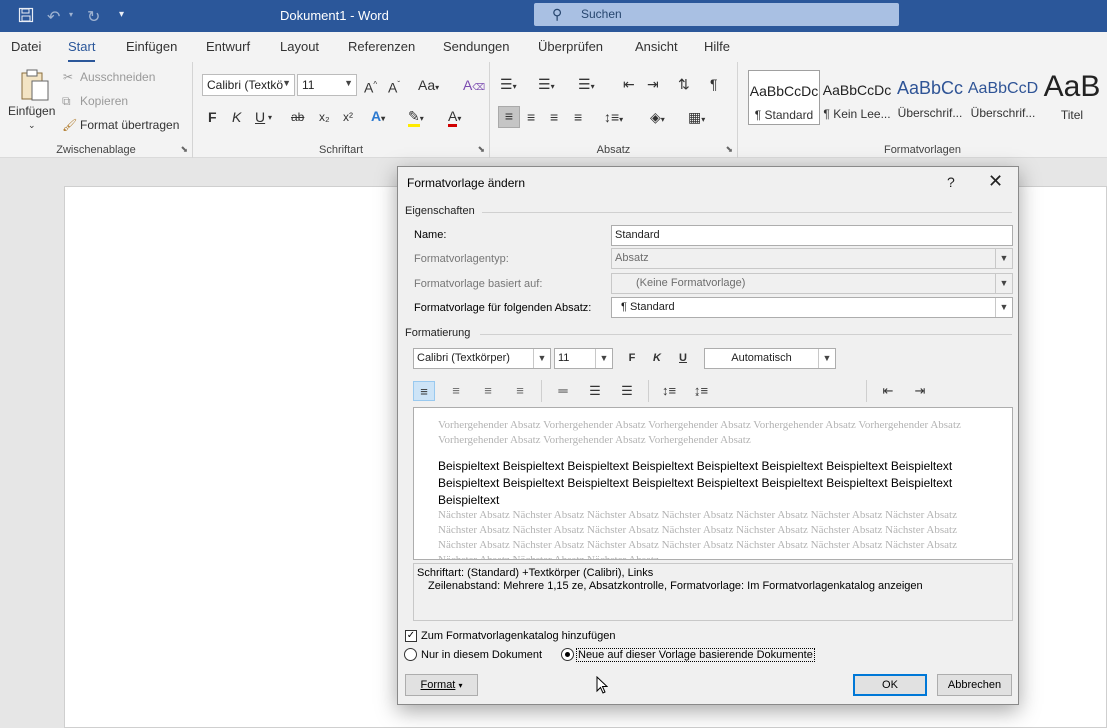 The height and width of the screenshot is (728, 1107). I want to click on paste-dropdown-icon: ⌄, so click(32, 125).